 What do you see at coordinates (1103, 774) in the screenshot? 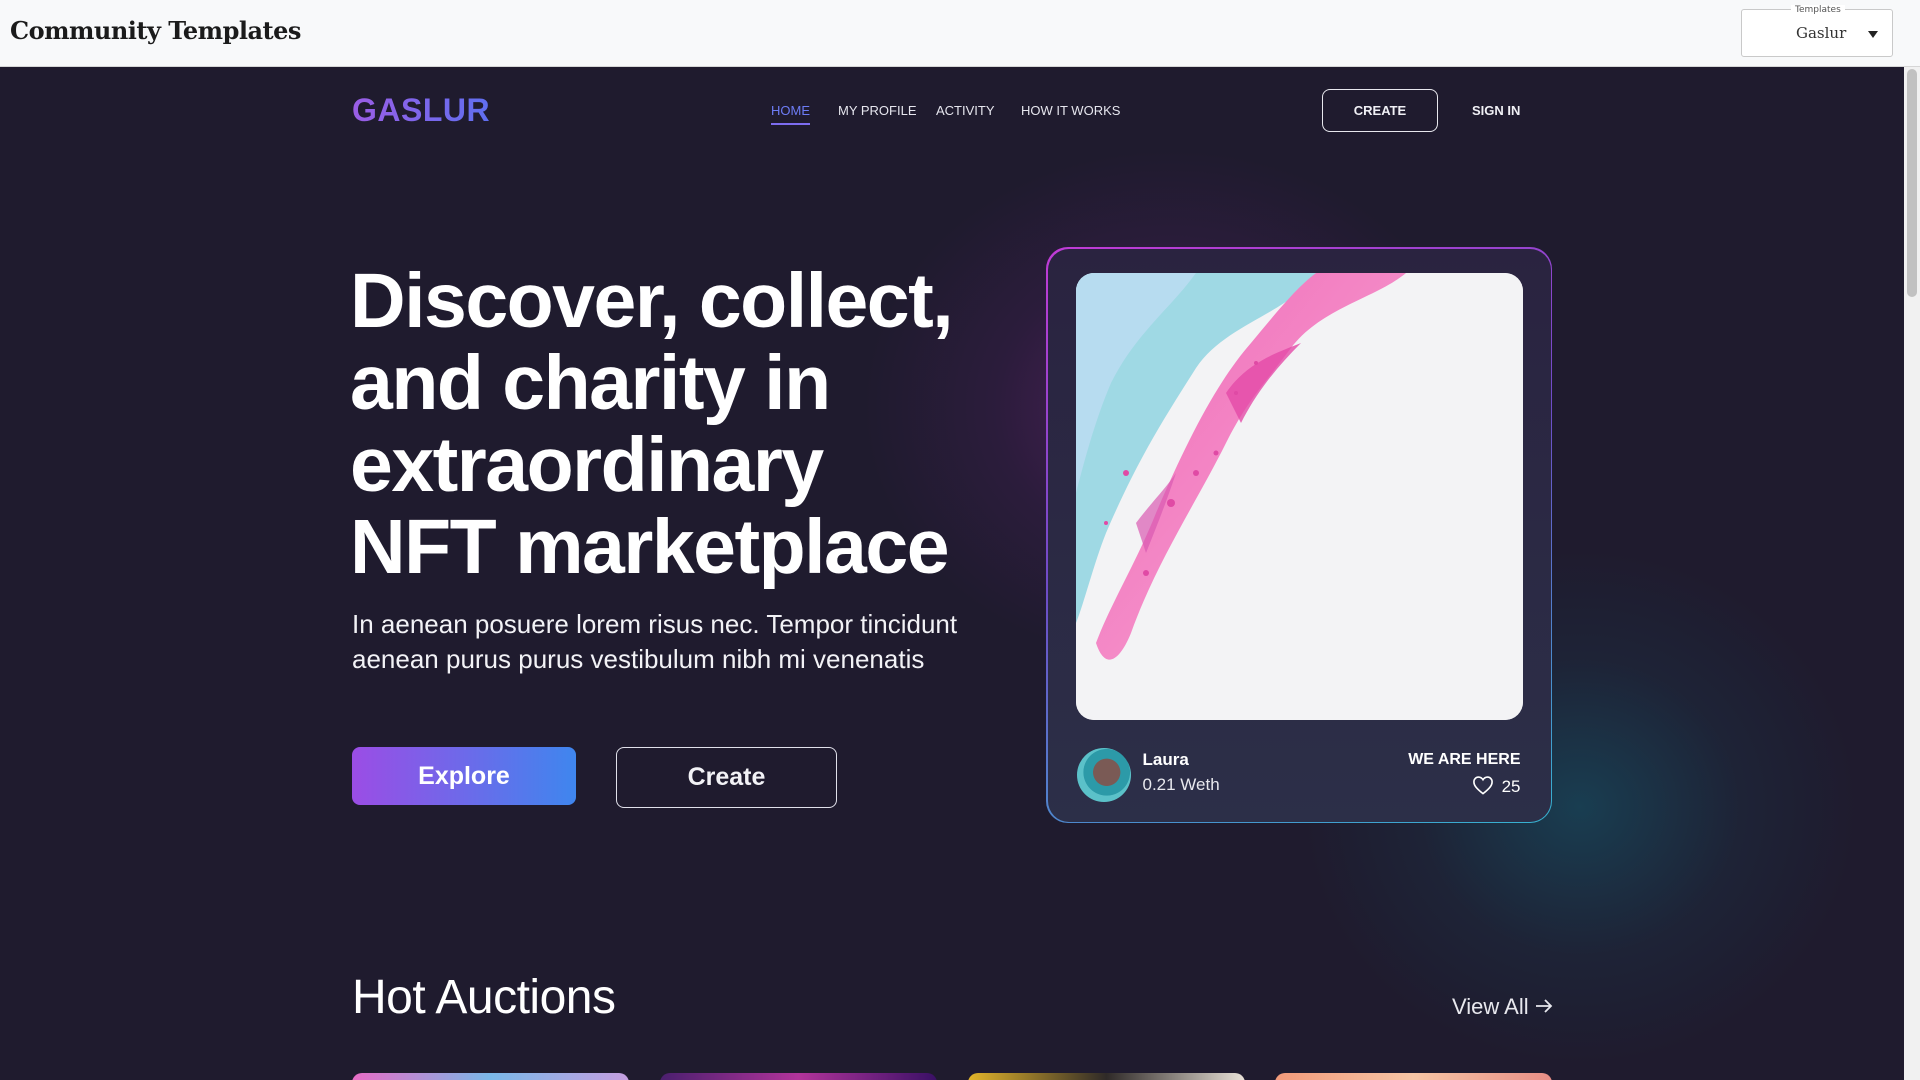
I see `owner-avatar` at bounding box center [1103, 774].